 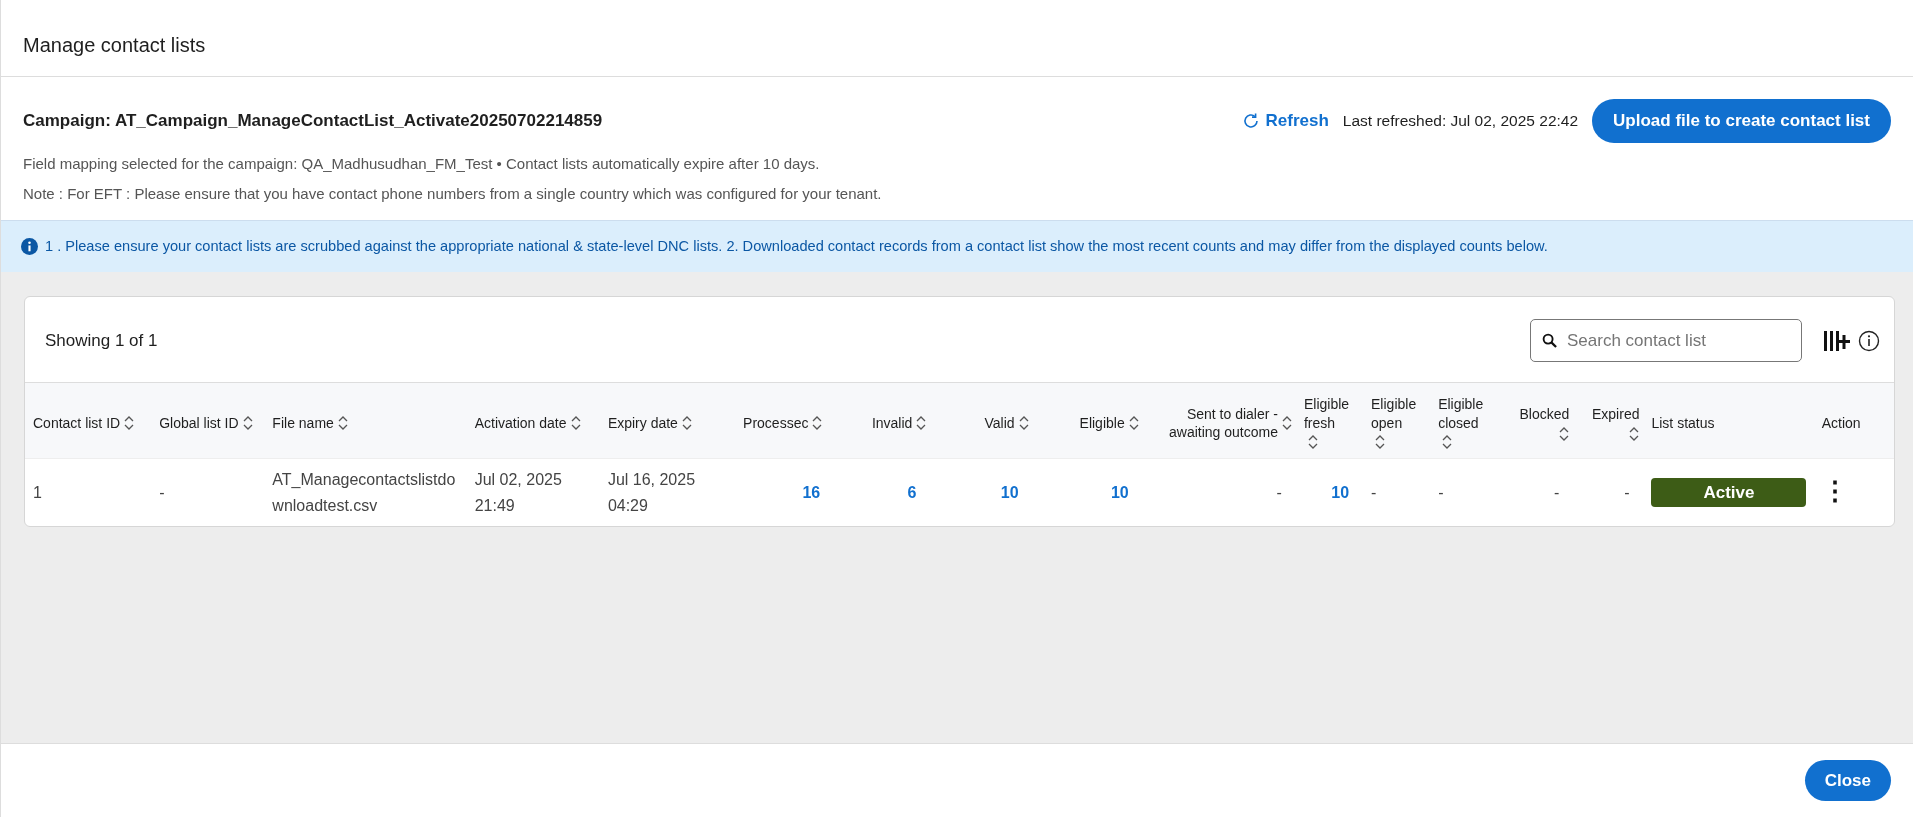 What do you see at coordinates (77, 423) in the screenshot?
I see `column-header: Contact list ID` at bounding box center [77, 423].